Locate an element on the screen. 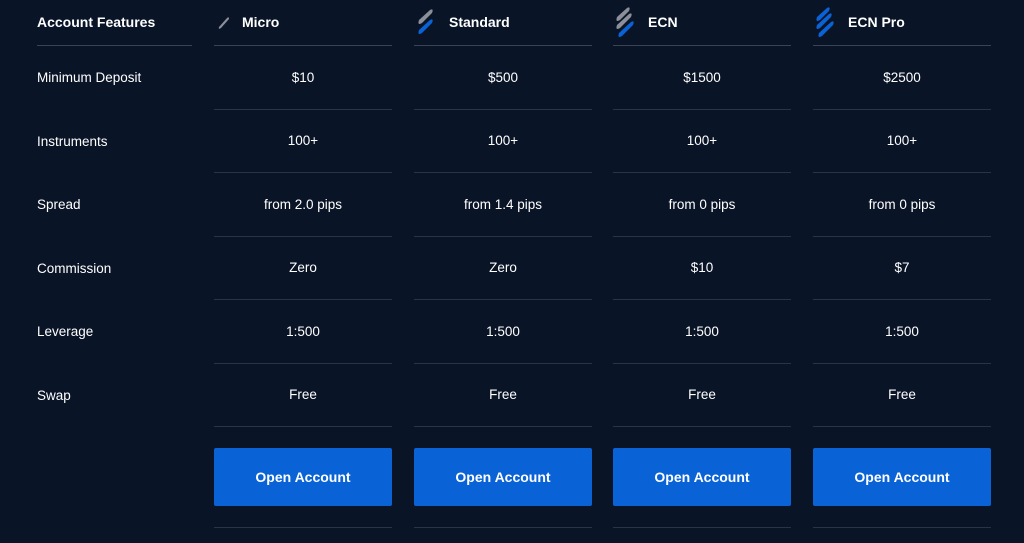 The width and height of the screenshot is (1024, 543). account-value: $1500 is located at coordinates (702, 78).